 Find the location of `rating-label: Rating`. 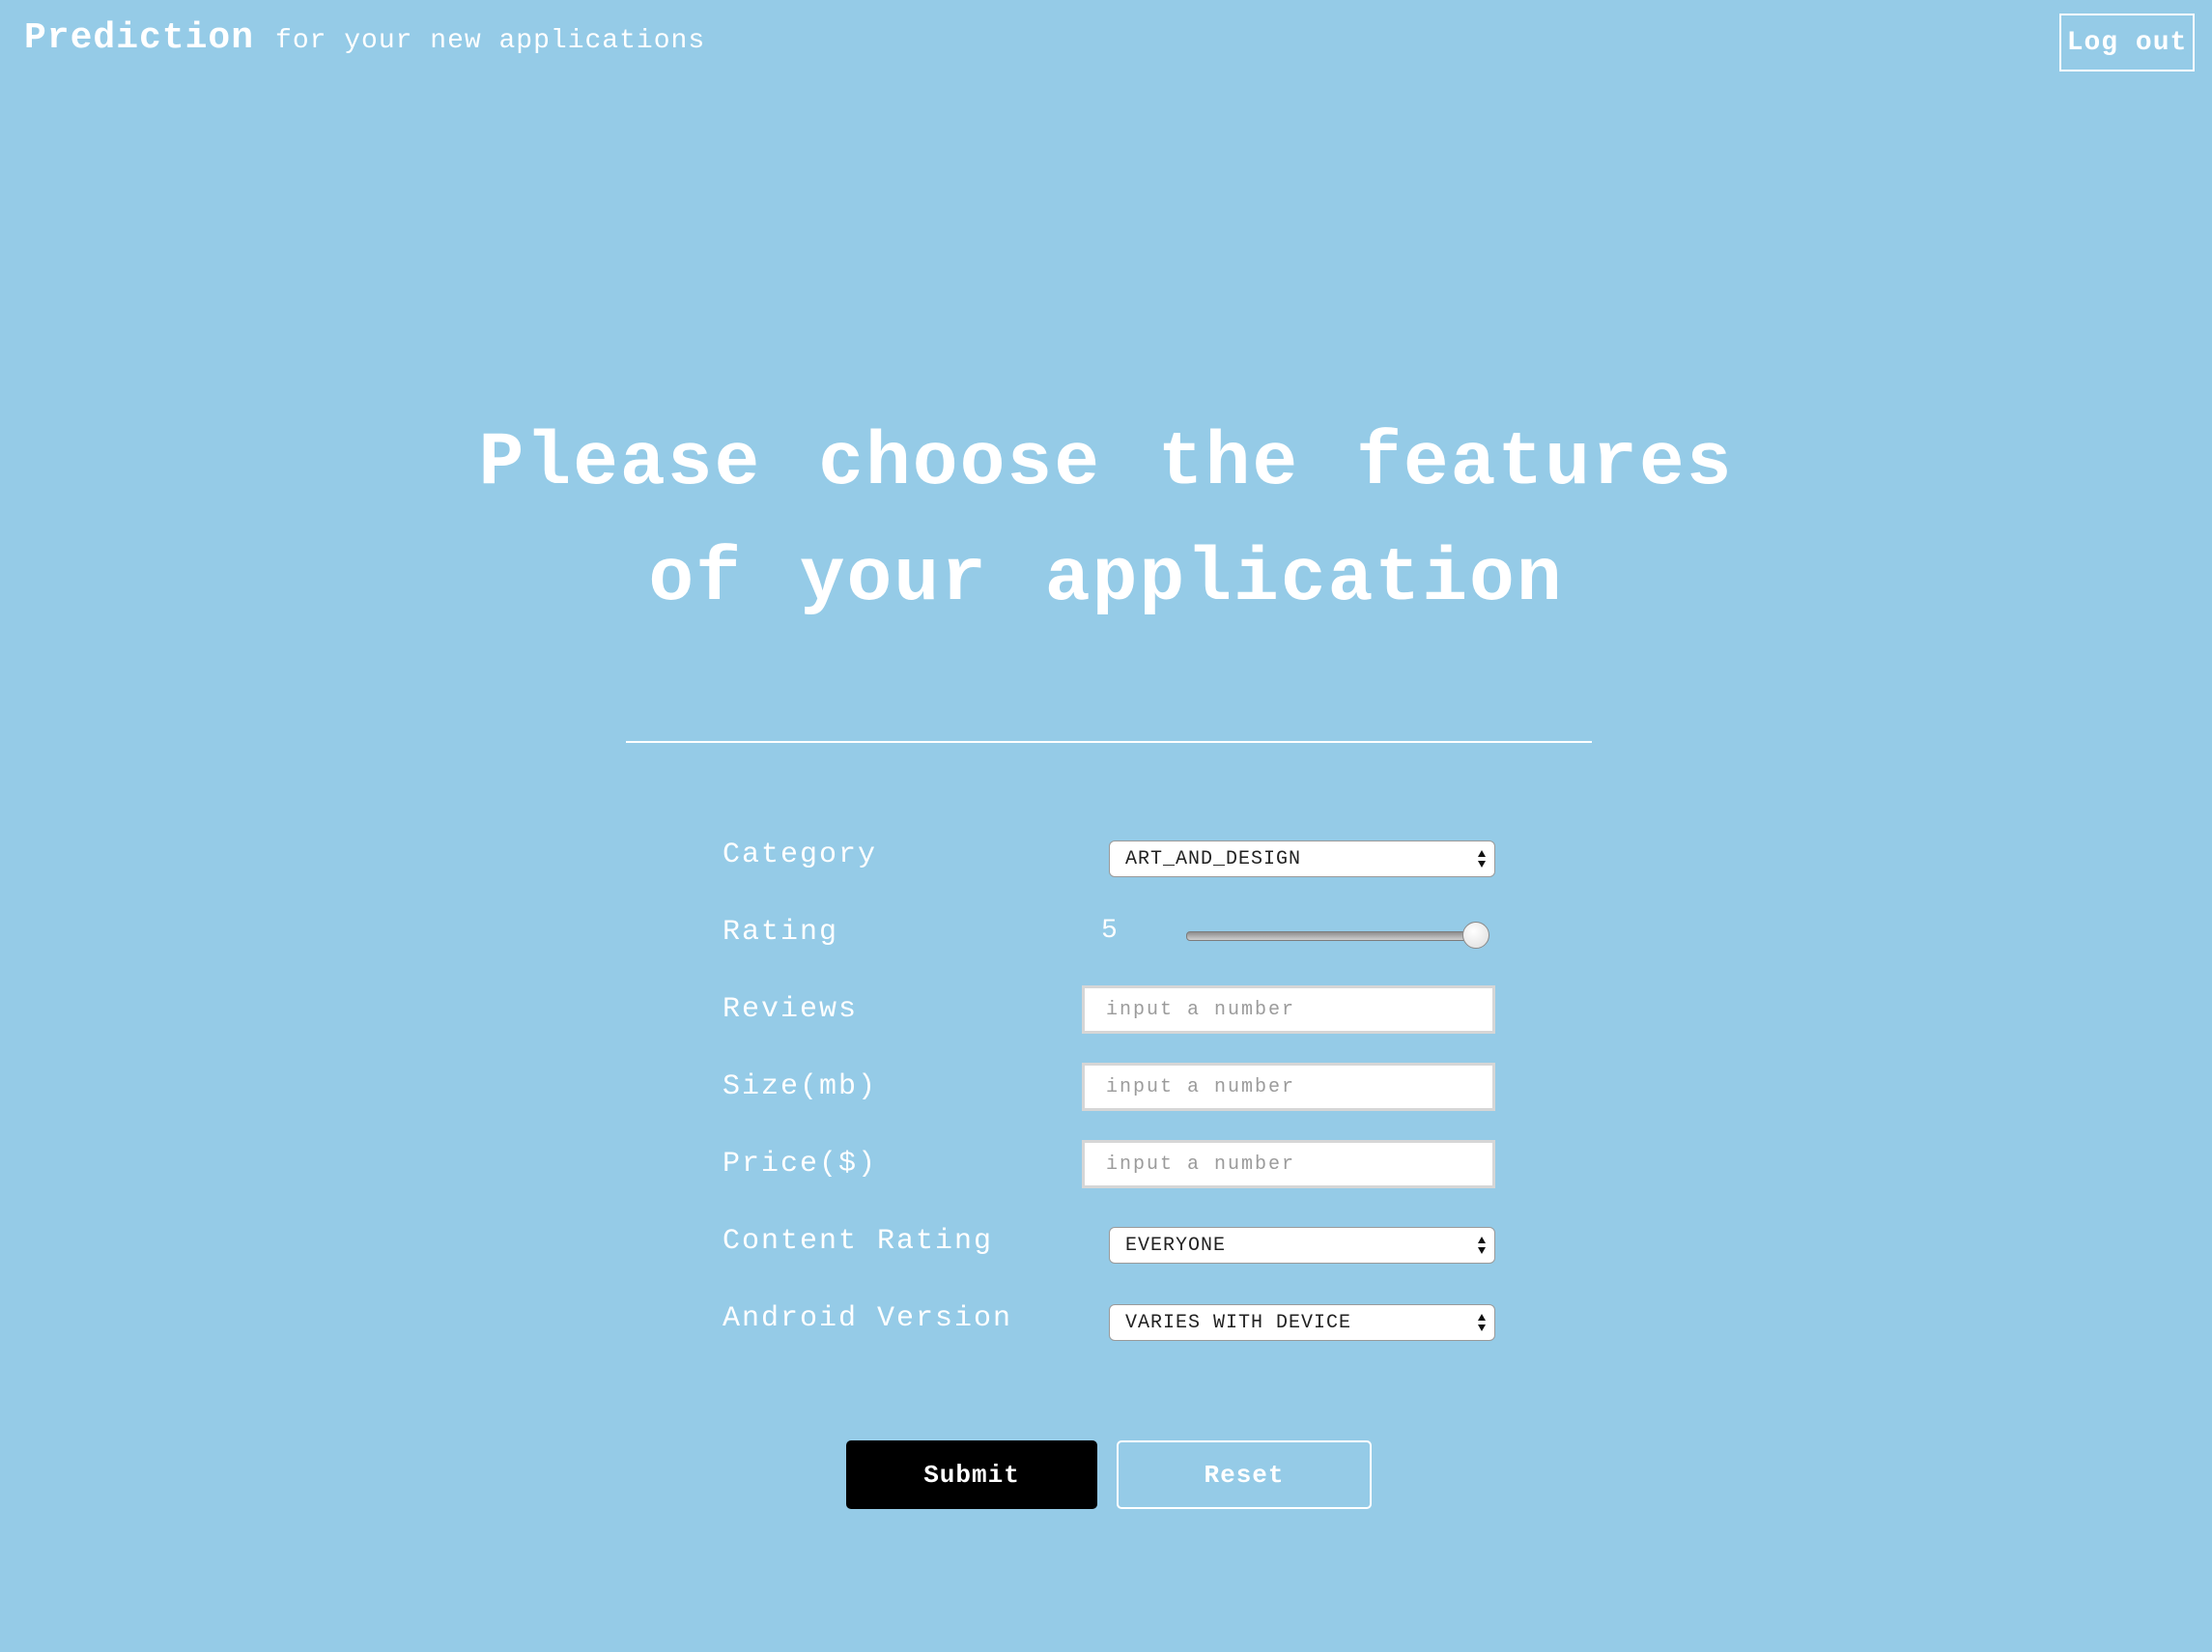

rating-label: Rating is located at coordinates (781, 932).